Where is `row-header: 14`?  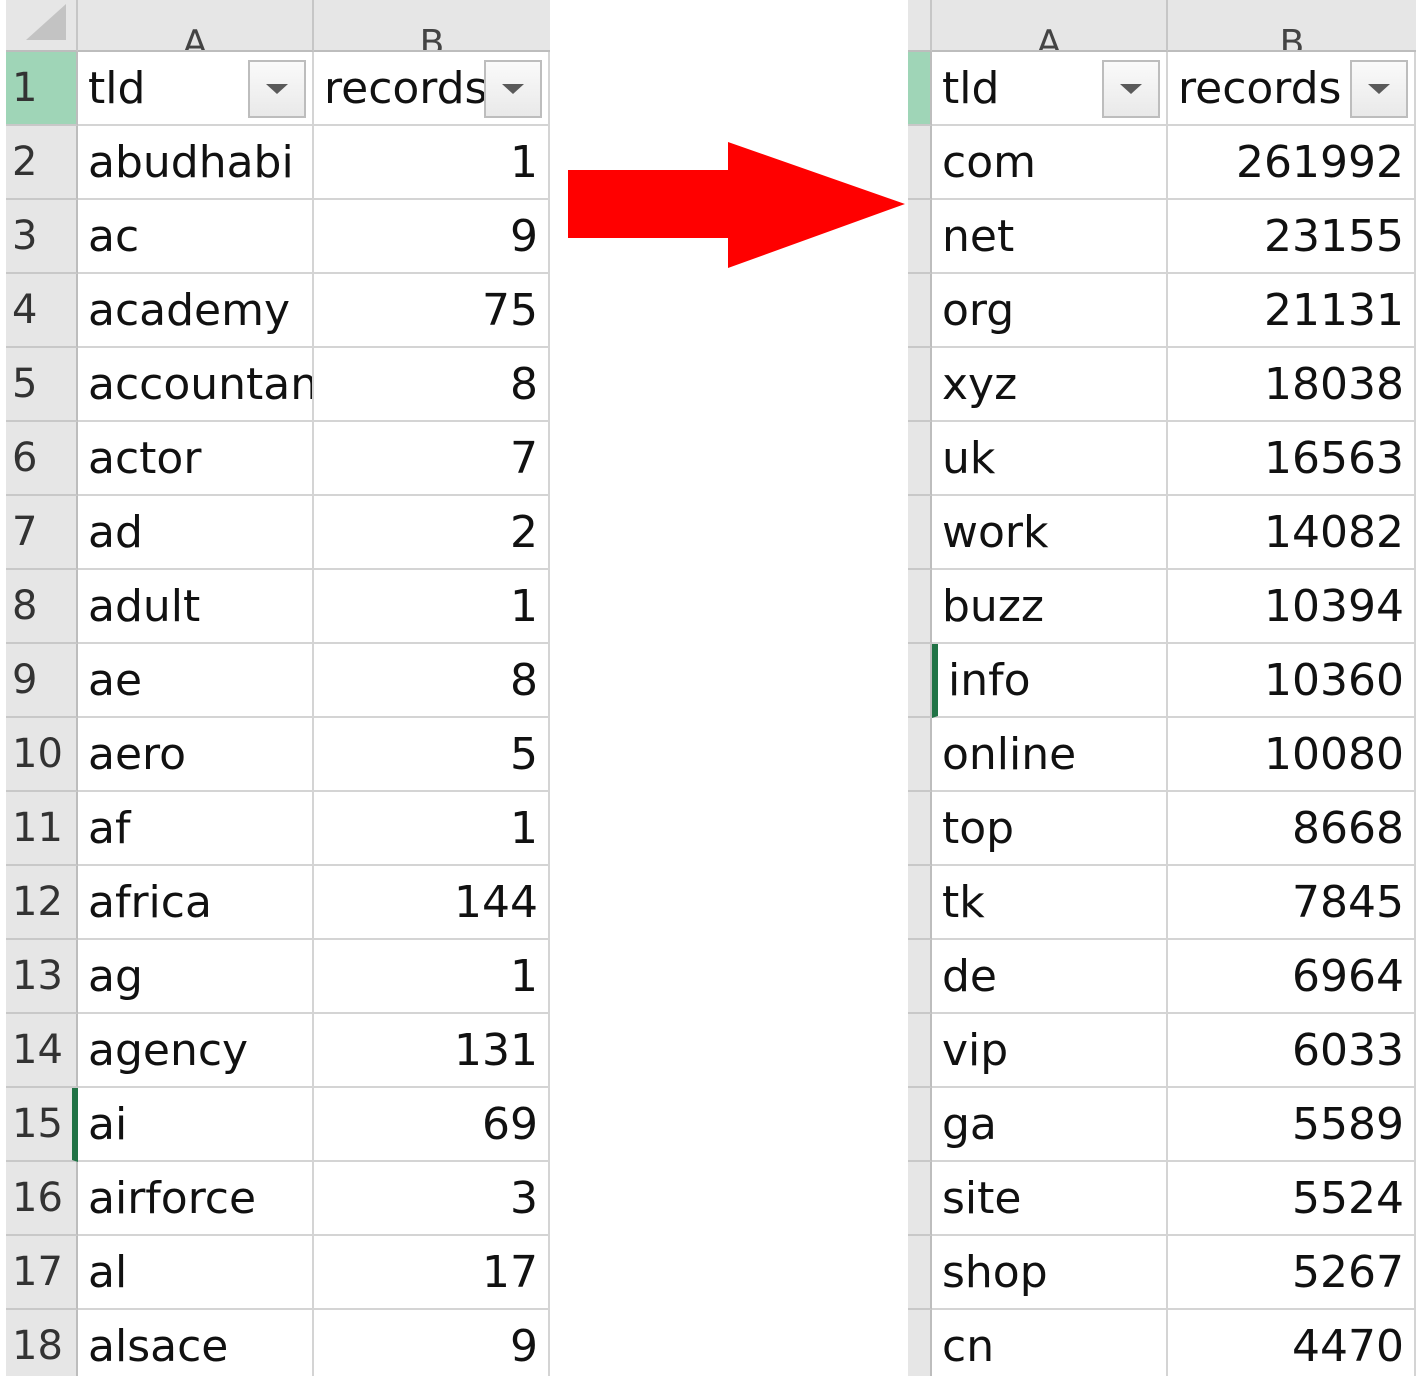 row-header: 14 is located at coordinates (42, 1051).